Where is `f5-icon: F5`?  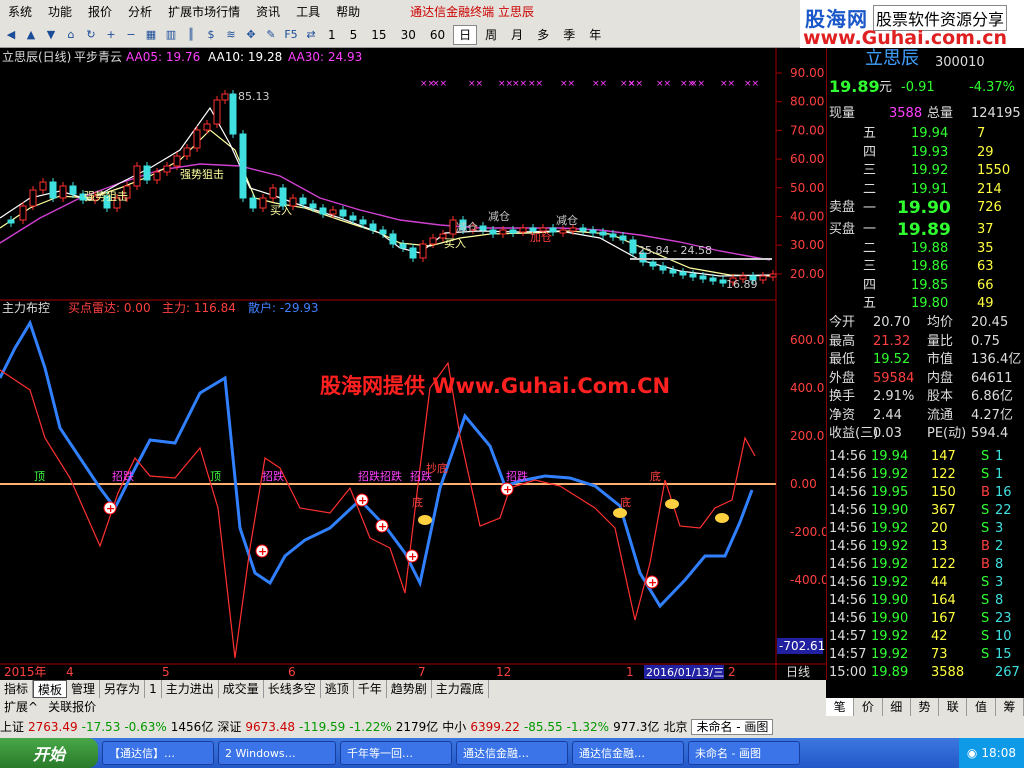 f5-icon: F5 is located at coordinates (291, 35).